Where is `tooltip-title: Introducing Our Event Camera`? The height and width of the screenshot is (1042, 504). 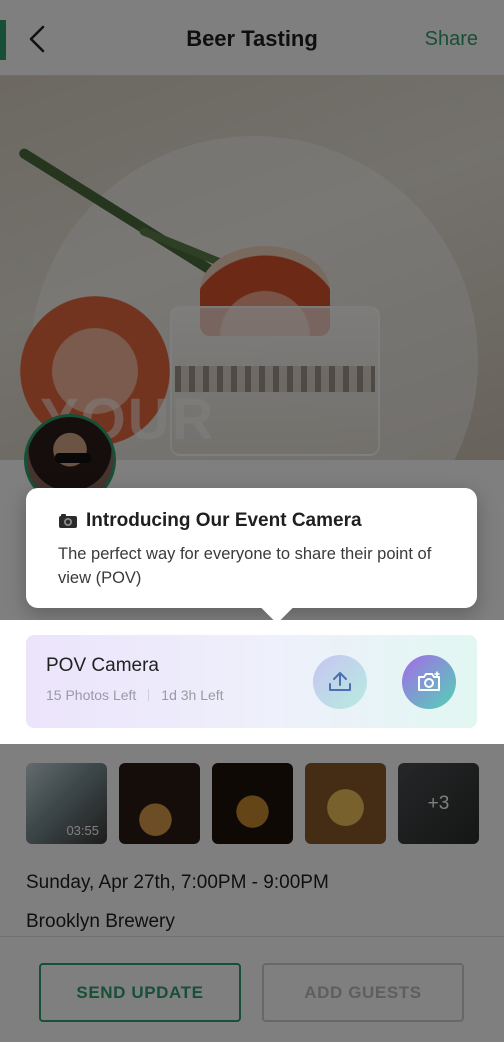 tooltip-title: Introducing Our Event Camera is located at coordinates (224, 520).